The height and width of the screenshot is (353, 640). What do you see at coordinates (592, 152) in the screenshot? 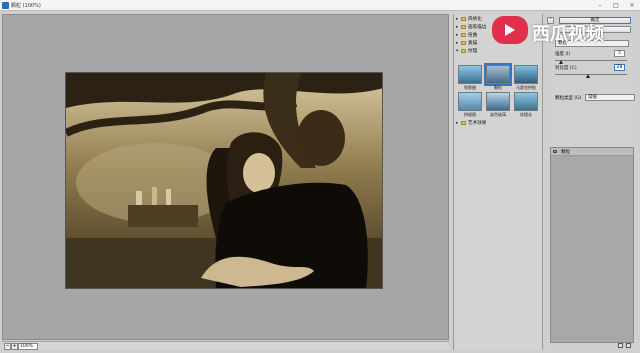
I see `effect-layer-row: 颗粒` at bounding box center [592, 152].